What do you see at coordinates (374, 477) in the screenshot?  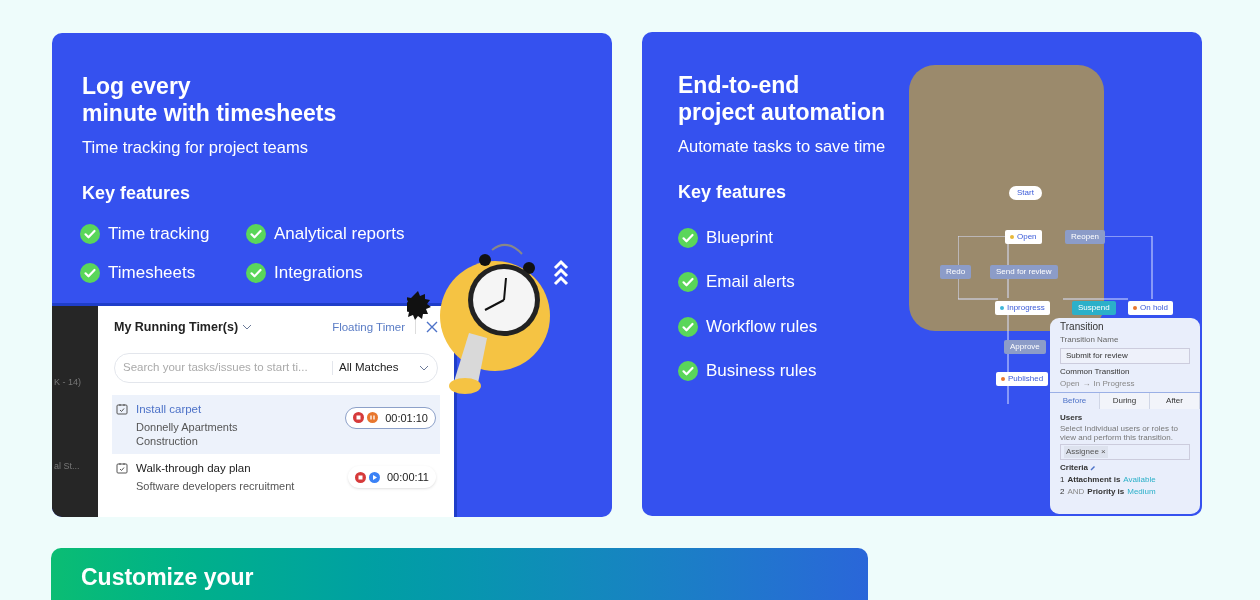 I see `play-icon` at bounding box center [374, 477].